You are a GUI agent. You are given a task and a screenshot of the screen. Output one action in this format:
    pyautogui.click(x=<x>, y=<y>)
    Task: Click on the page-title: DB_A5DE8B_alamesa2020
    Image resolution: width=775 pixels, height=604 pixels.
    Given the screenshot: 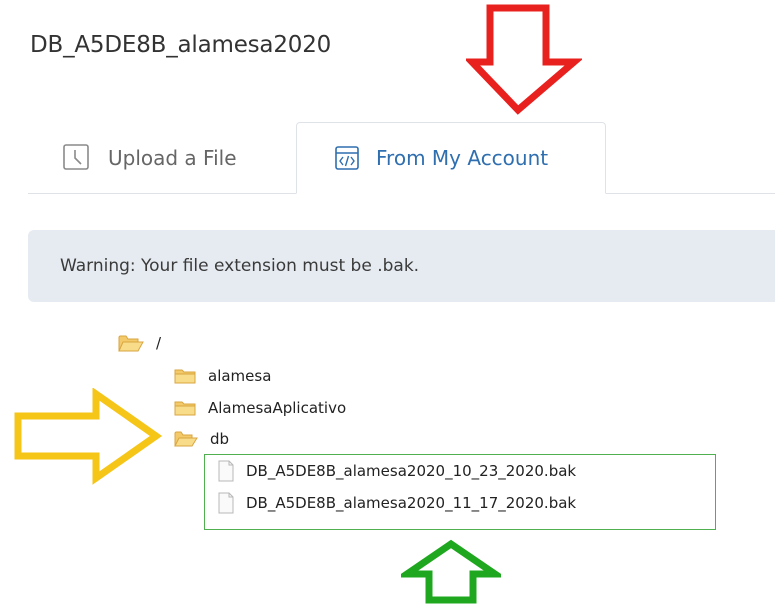 What is the action you would take?
    pyautogui.click(x=181, y=45)
    